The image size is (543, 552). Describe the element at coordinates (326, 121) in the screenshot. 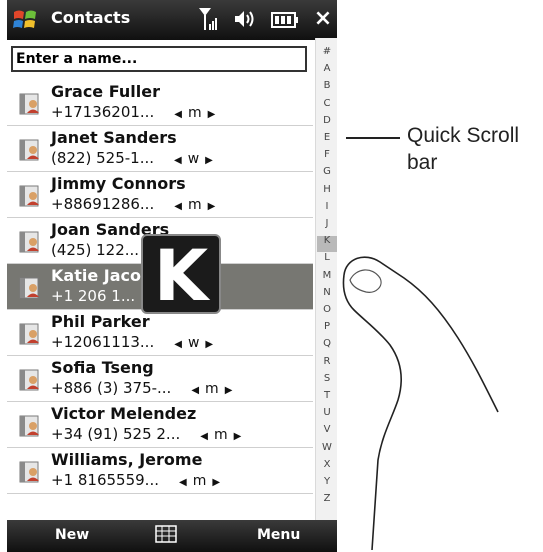

I see `alphabet-letter: D` at that location.